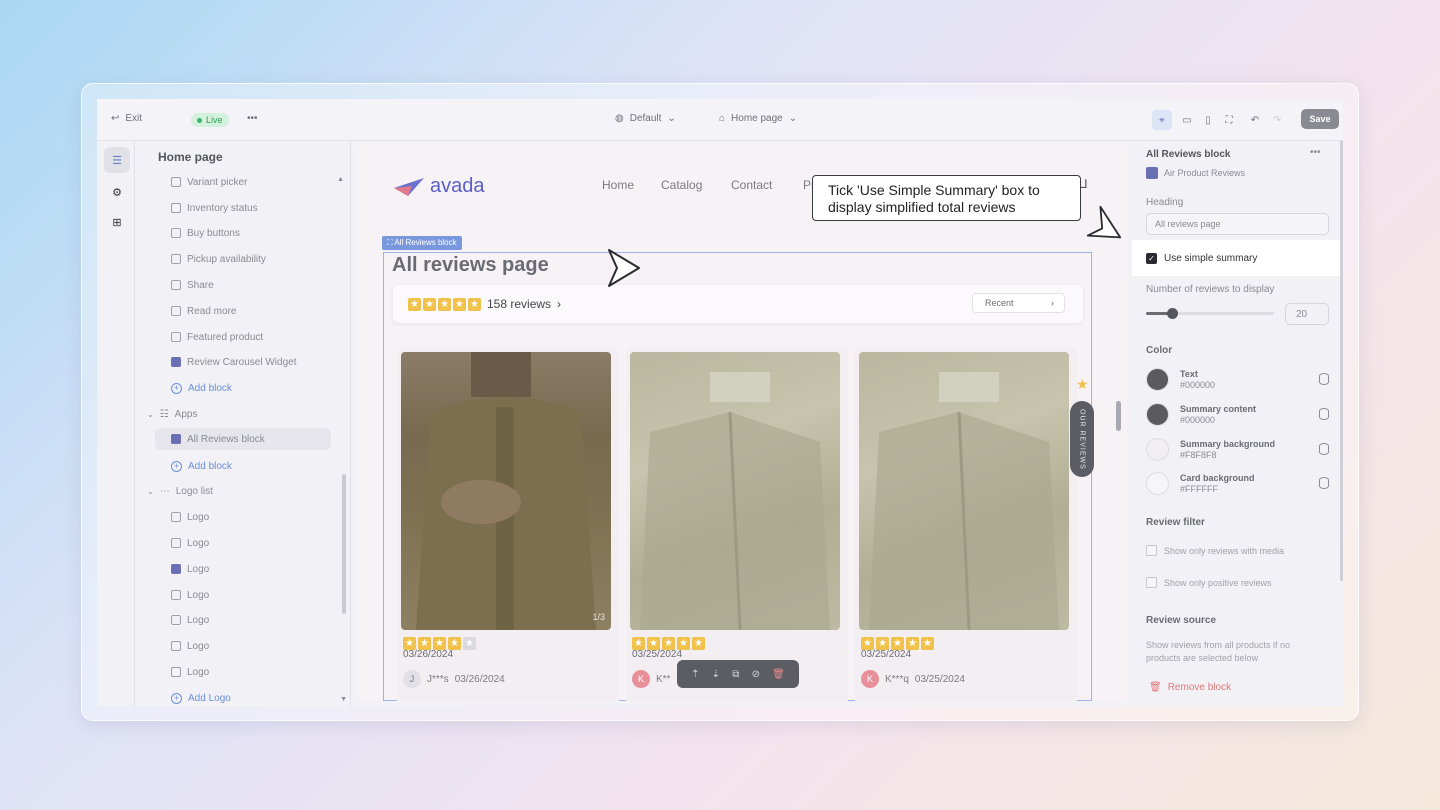  I want to click on inspector-button: ⌖, so click(1162, 120).